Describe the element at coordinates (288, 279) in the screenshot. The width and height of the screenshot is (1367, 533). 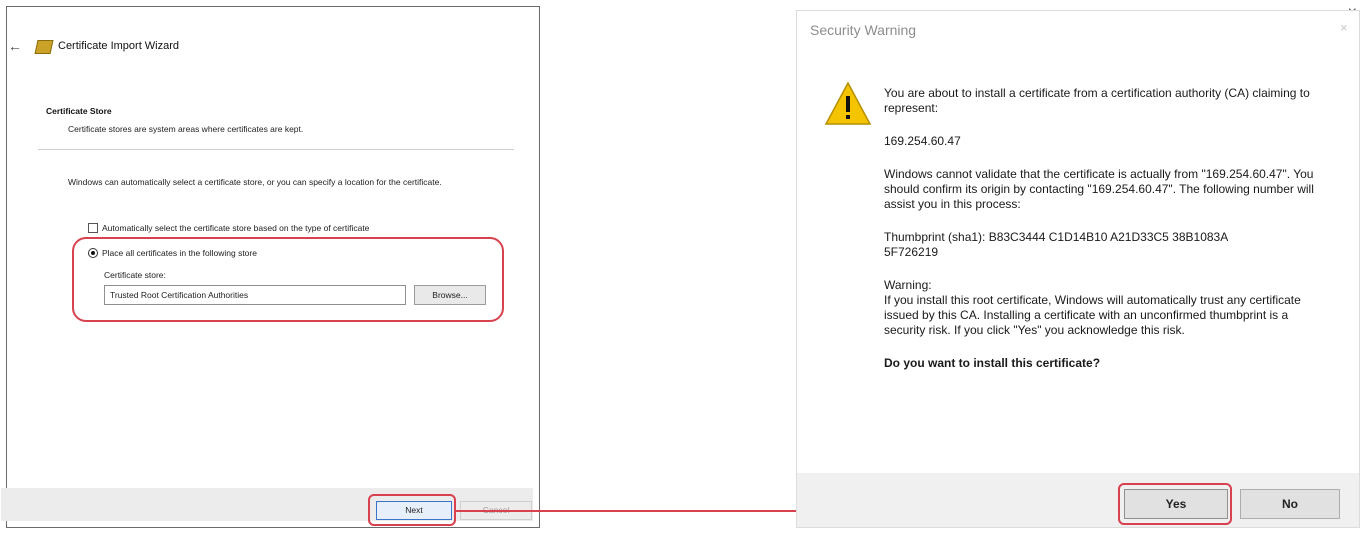
I see `store-highlight-outline` at that location.